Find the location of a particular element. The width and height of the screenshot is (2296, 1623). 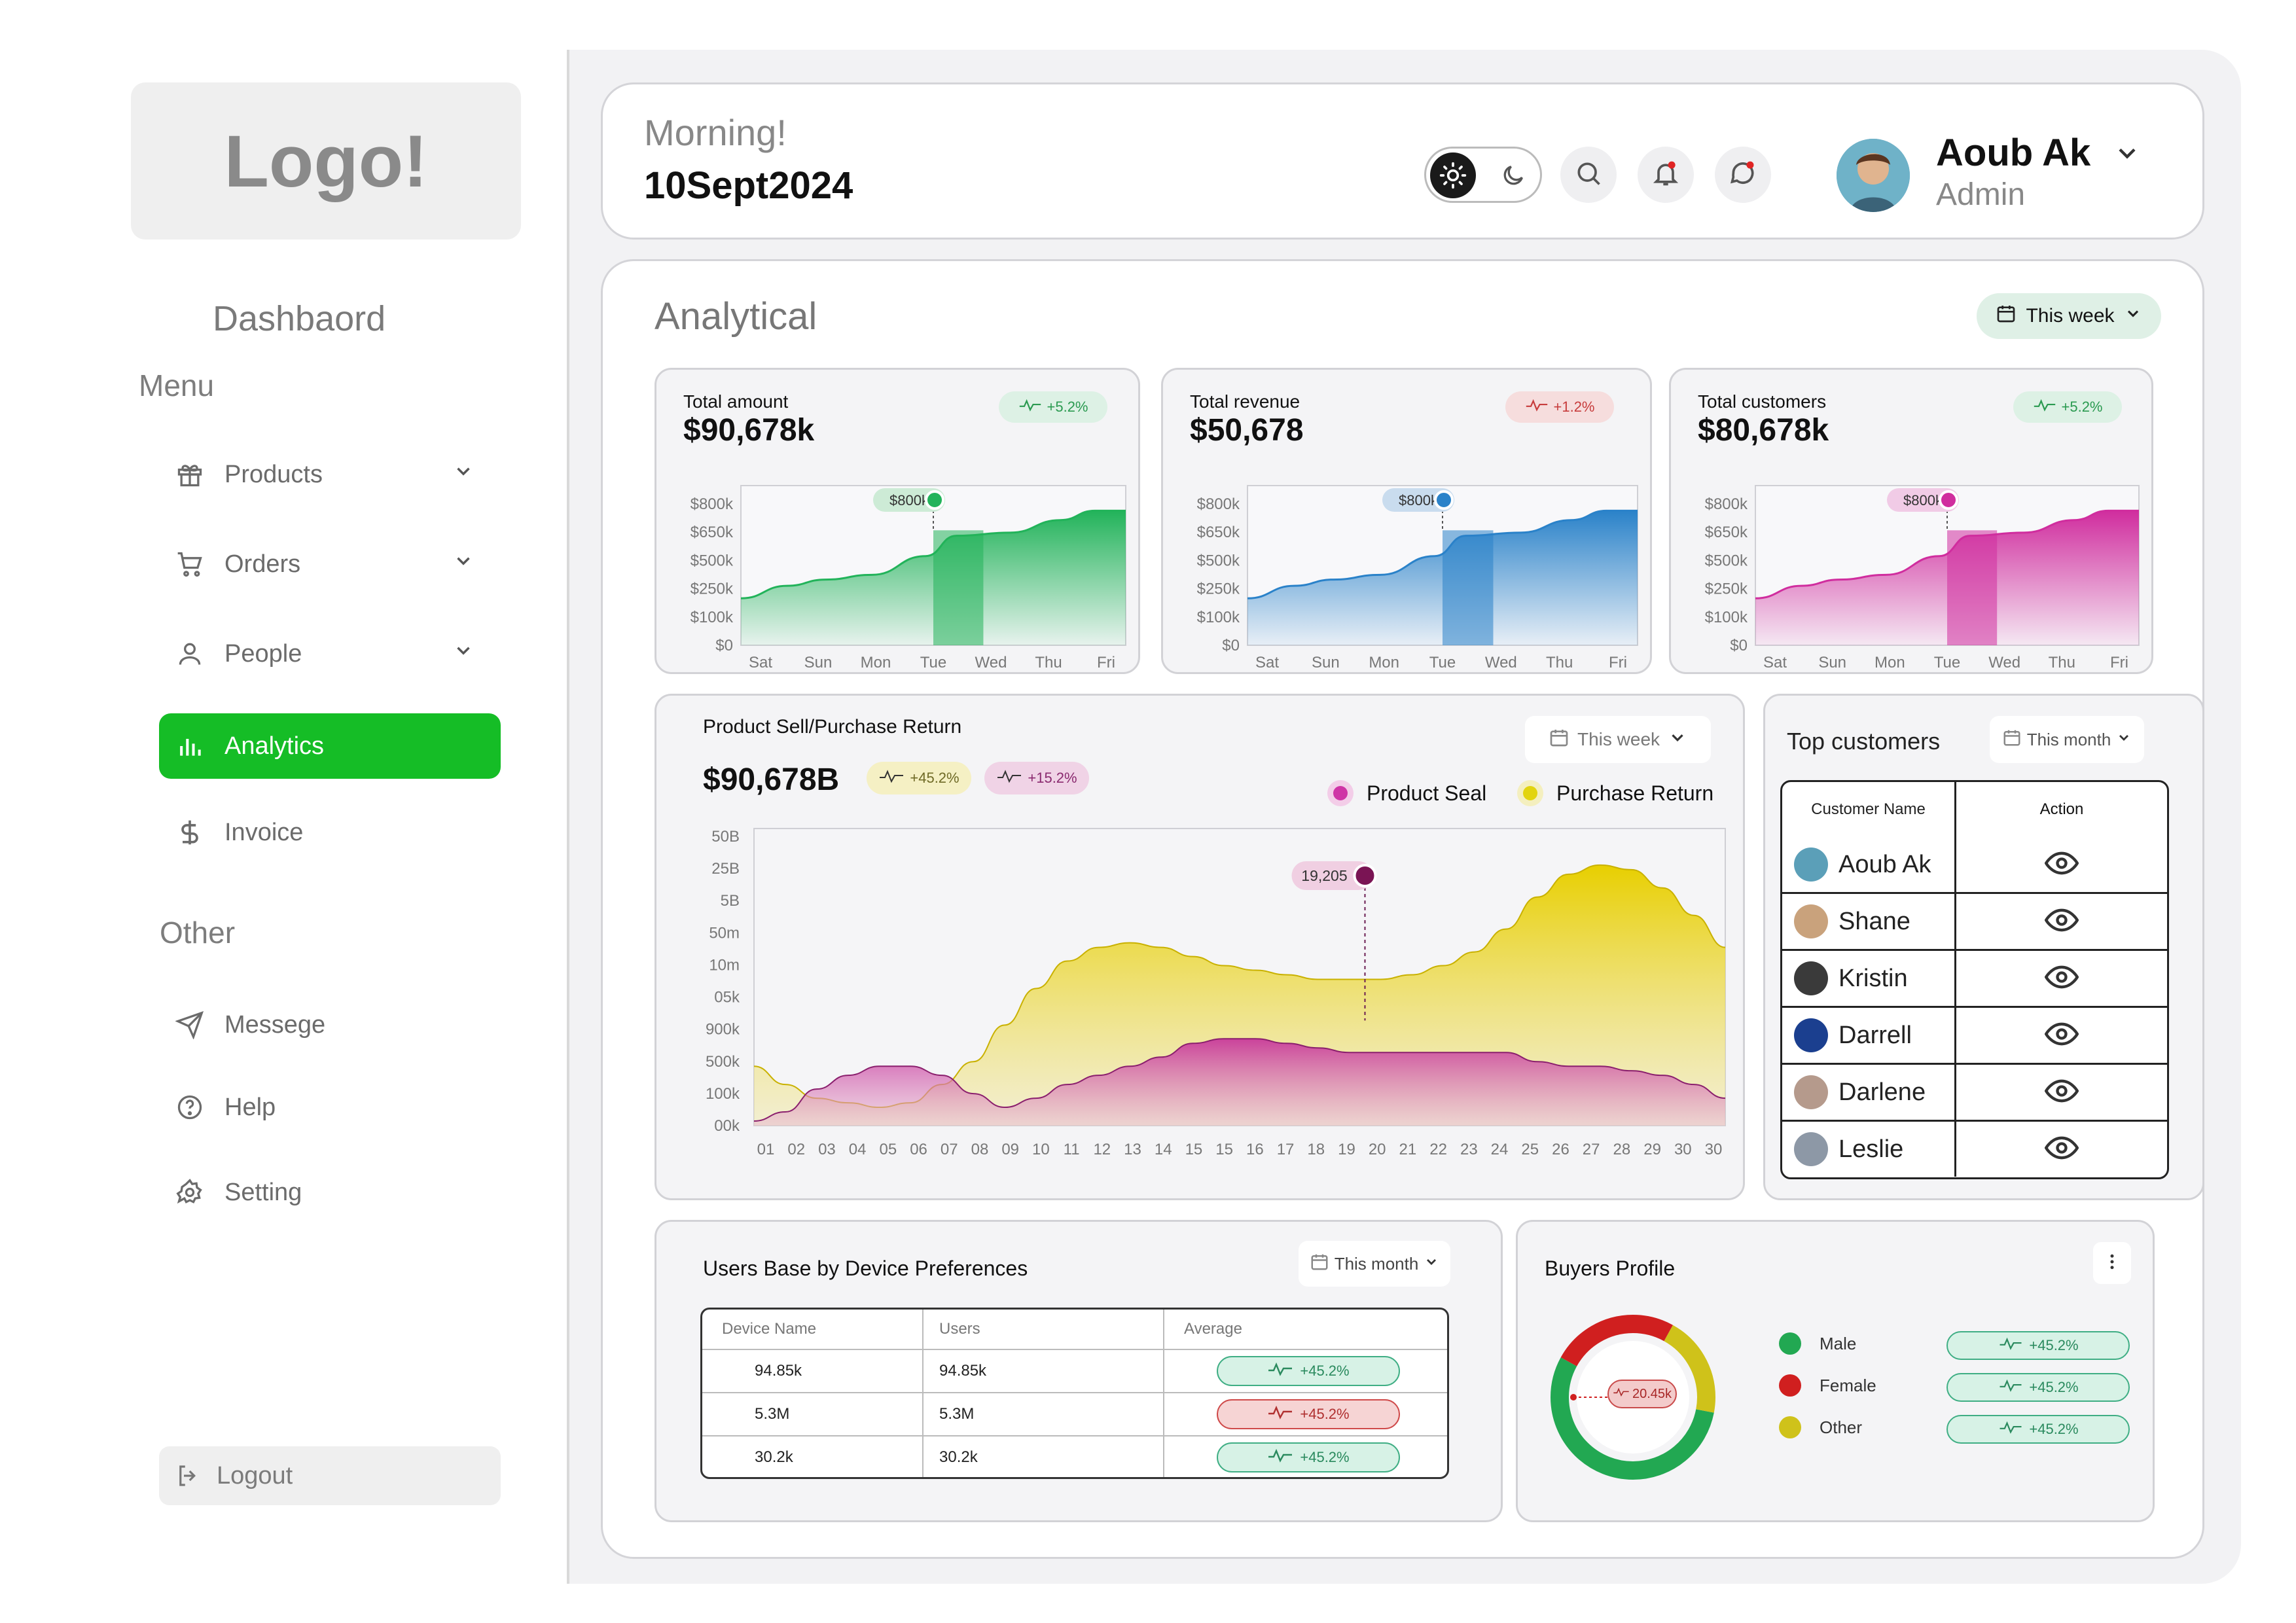

legend-return-label: Purchase Return is located at coordinates (1635, 793).